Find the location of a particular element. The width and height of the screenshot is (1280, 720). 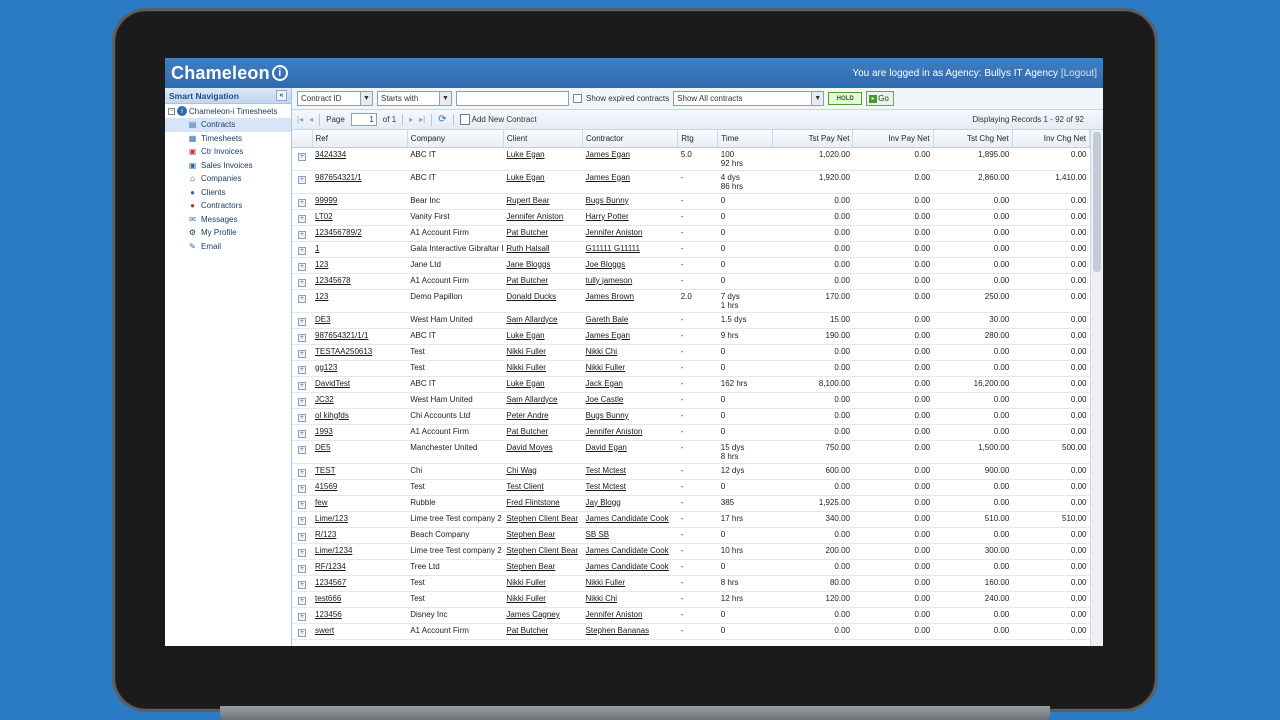

ref-link: Lime/1234 is located at coordinates (333, 550).